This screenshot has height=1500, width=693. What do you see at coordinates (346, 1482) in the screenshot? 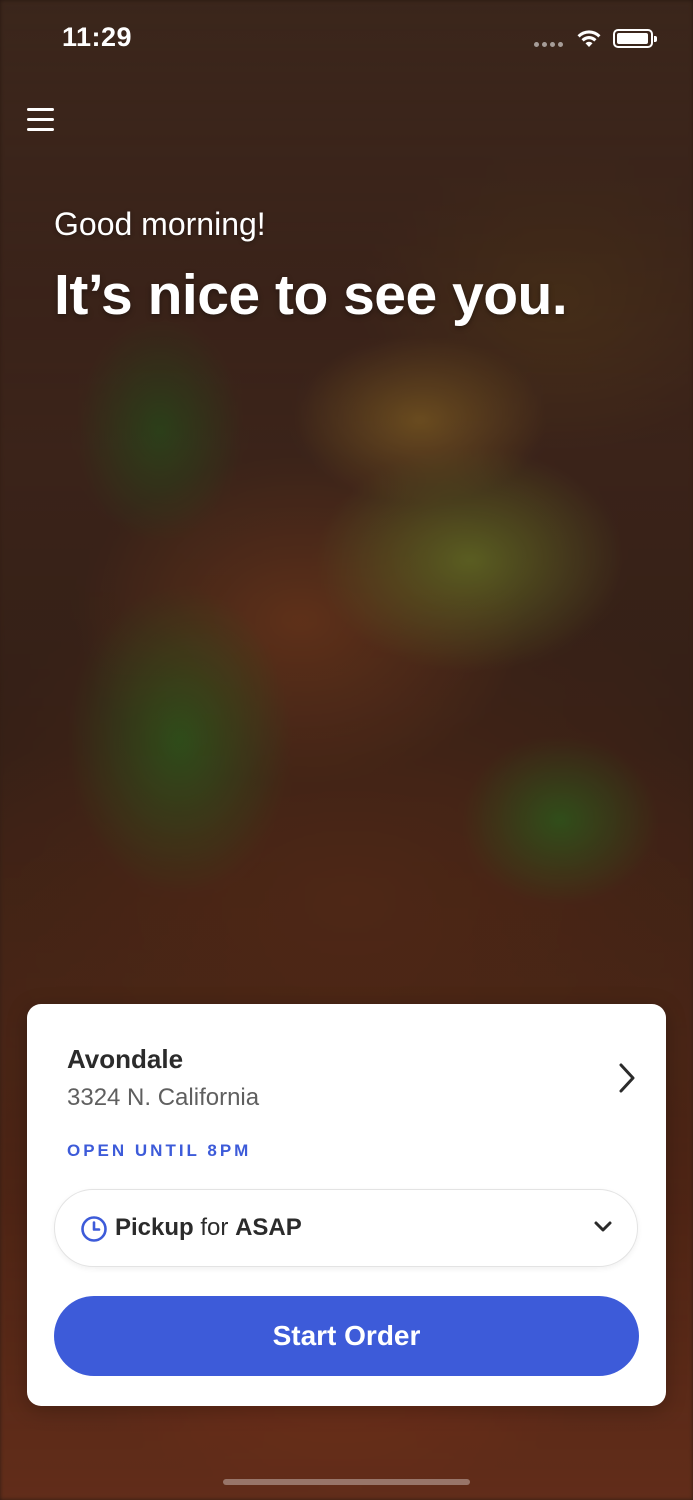
I see `home-indicator` at bounding box center [346, 1482].